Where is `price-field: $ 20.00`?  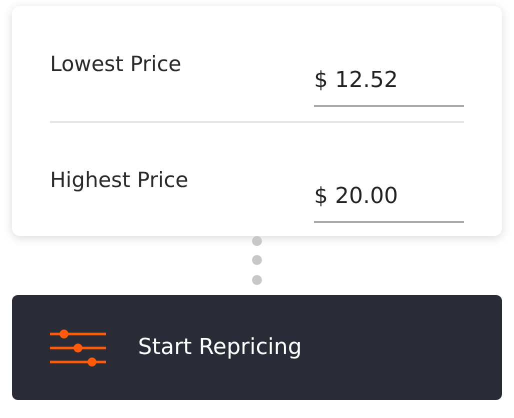 price-field: $ 20.00 is located at coordinates (389, 194).